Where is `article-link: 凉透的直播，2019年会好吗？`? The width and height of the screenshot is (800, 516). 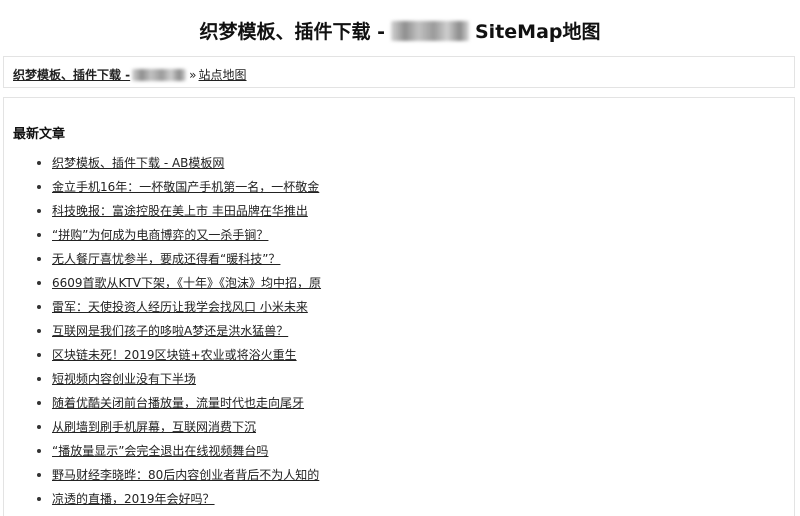
article-link: 凉透的直播，2019年会好吗？ is located at coordinates (133, 499).